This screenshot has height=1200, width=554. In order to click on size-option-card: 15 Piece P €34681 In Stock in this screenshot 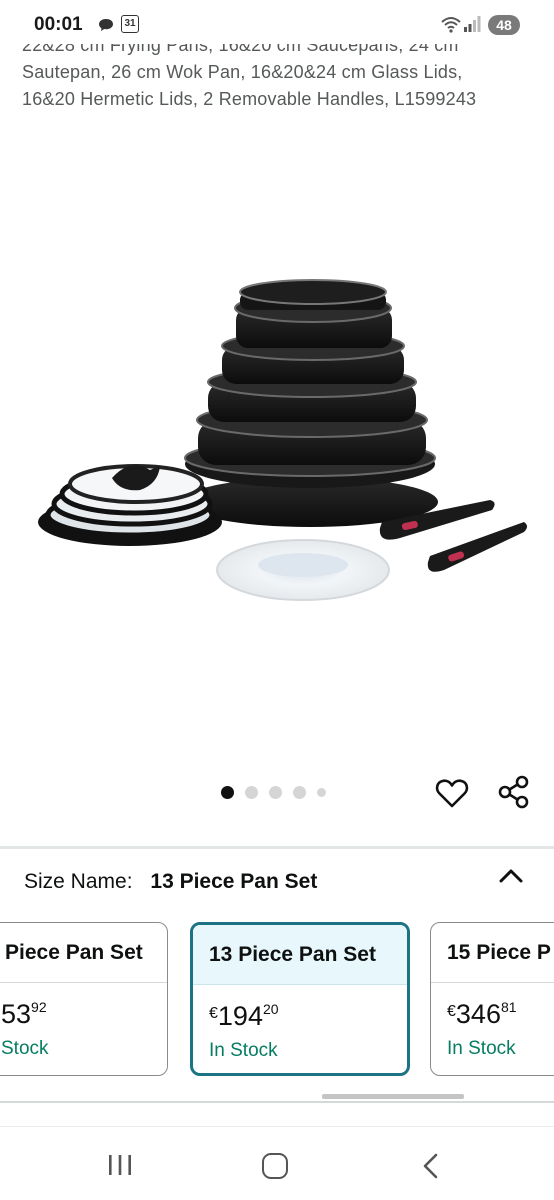, I will do `click(492, 999)`.